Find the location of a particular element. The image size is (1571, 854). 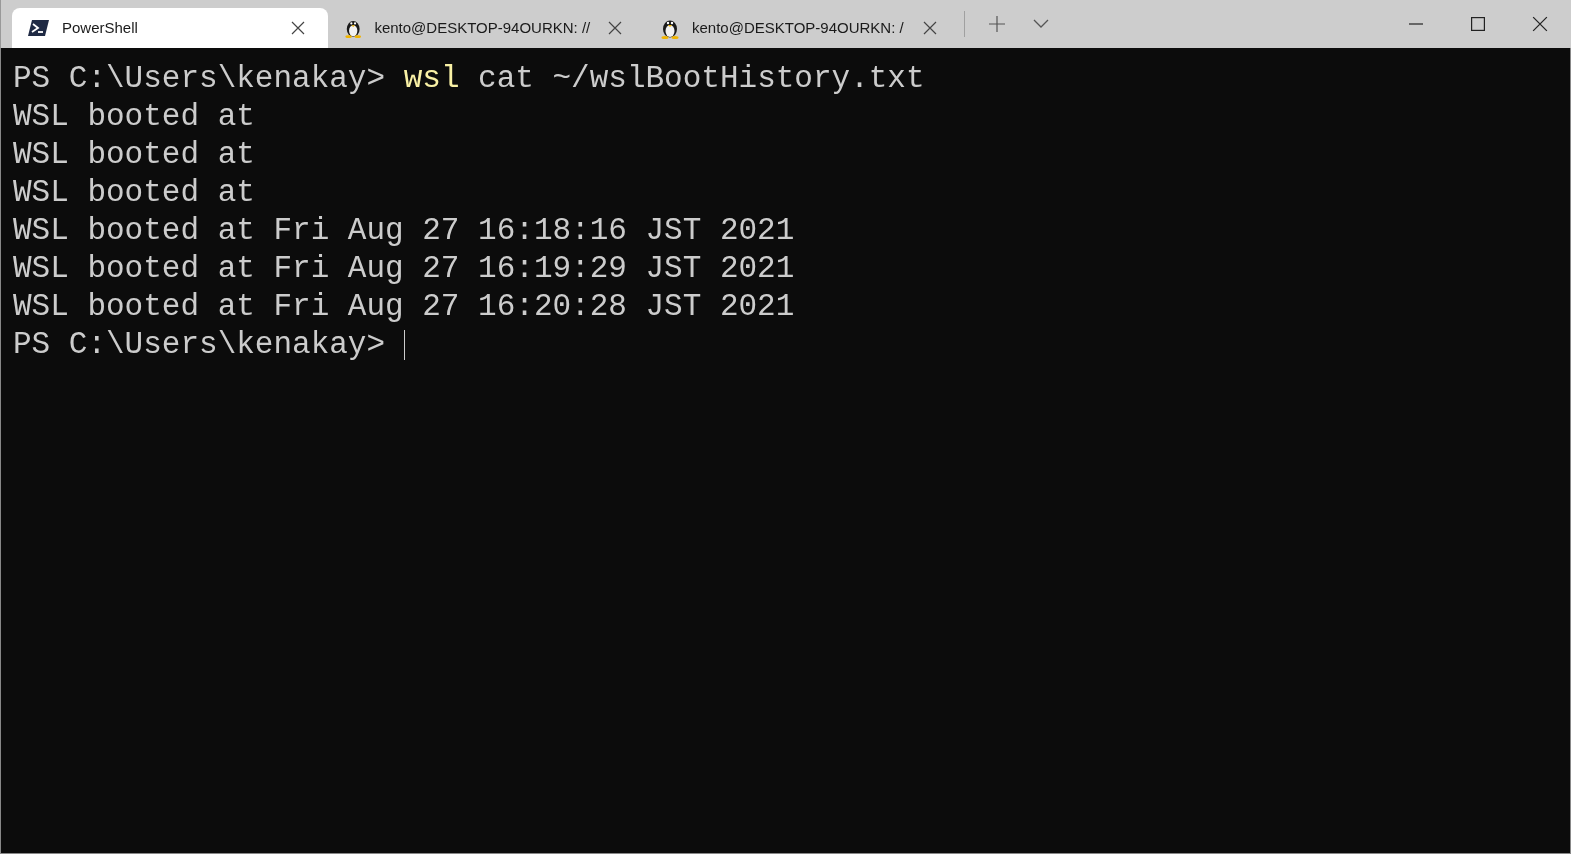

command-line: PS C:\Users\kenakay> wsl cat ~/wslBootHistory.txt is located at coordinates (469, 79).